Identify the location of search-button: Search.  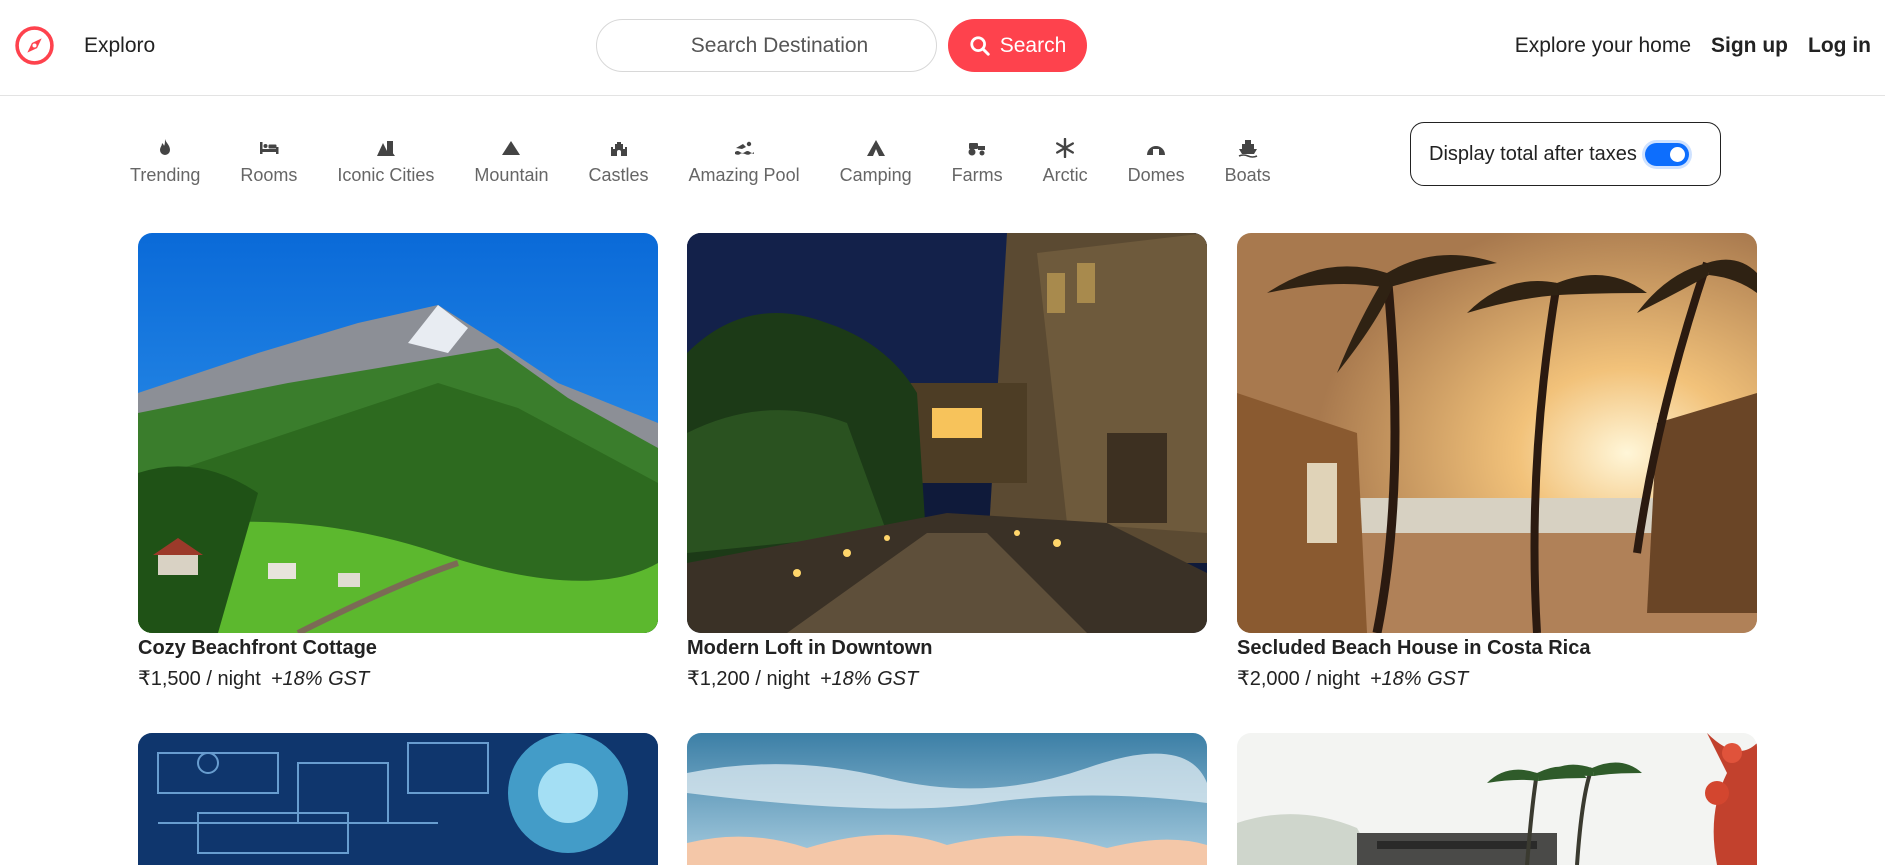
(1017, 45).